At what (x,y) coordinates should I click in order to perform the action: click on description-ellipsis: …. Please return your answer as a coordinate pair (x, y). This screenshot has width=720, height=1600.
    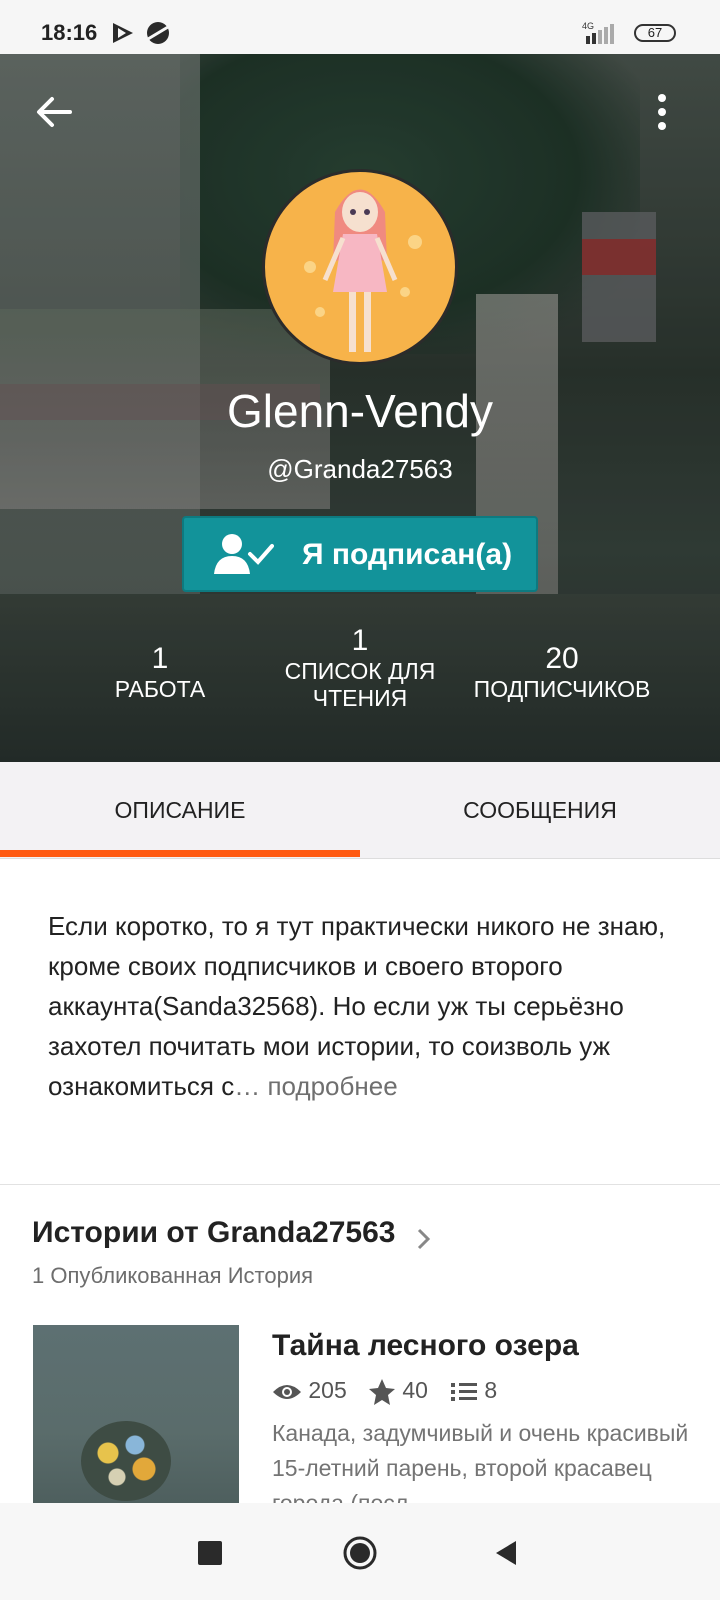
    Looking at the image, I should click on (247, 1086).